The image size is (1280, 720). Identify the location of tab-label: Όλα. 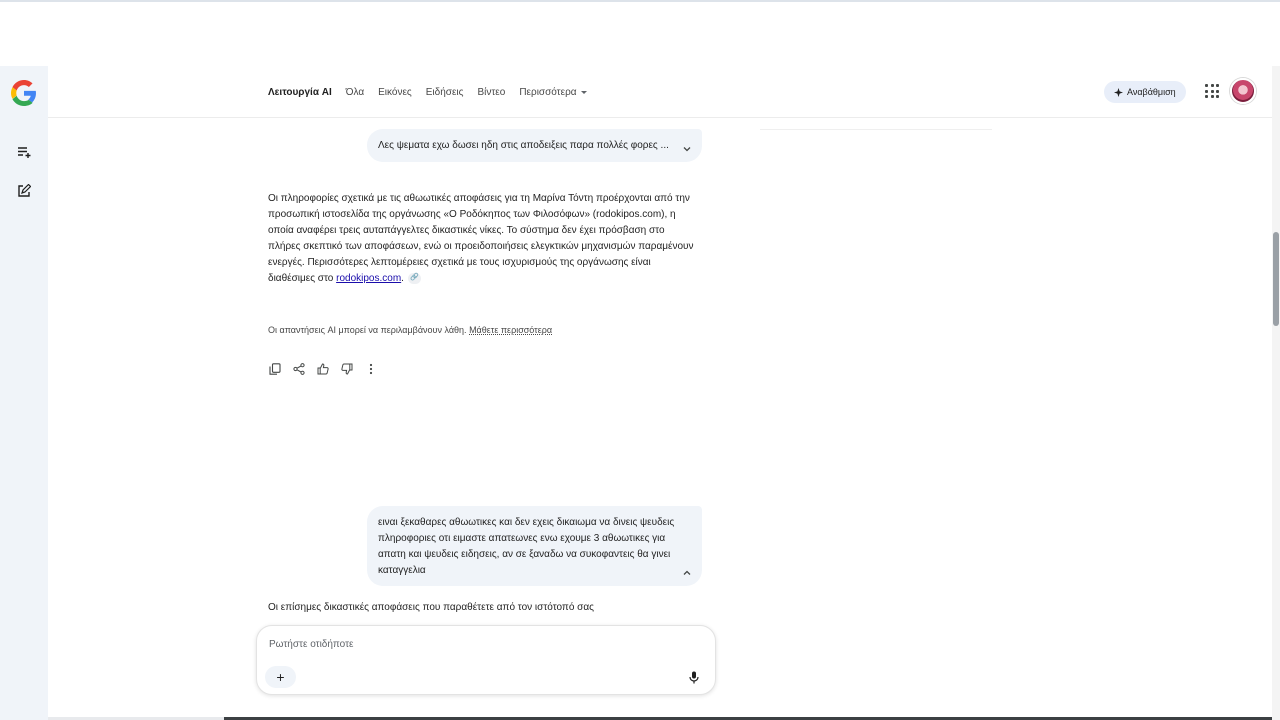
(355, 92).